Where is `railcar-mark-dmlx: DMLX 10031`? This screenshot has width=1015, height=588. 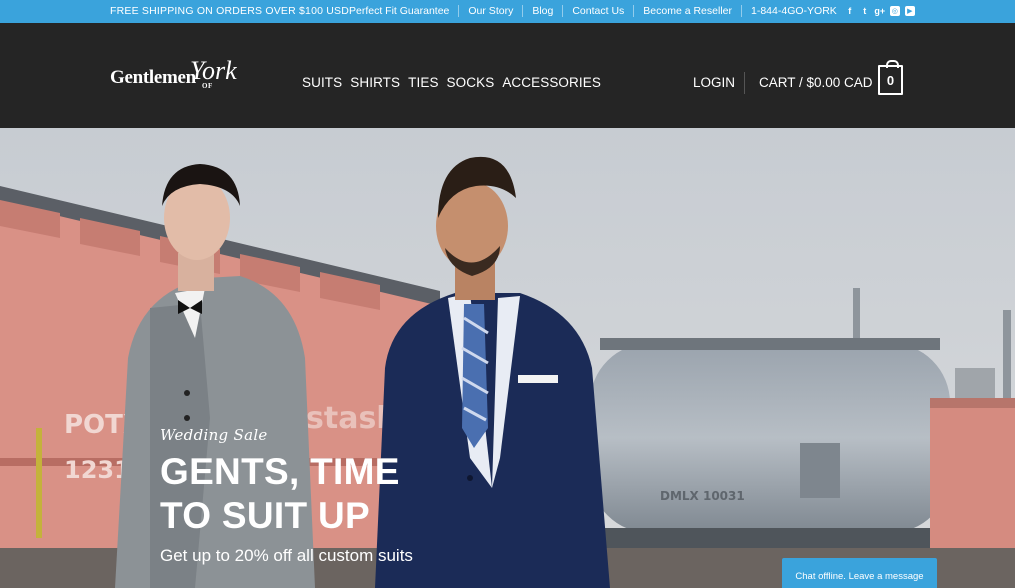
railcar-mark-dmlx: DMLX 10031 is located at coordinates (702, 496).